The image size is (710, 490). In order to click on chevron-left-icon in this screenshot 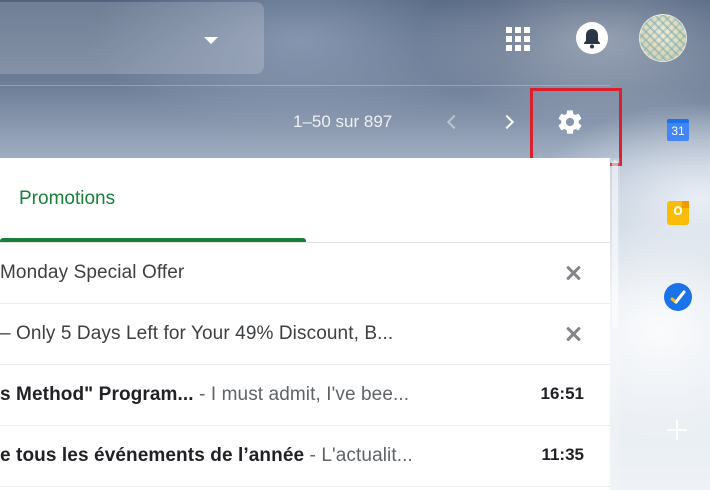, I will do `click(454, 122)`.